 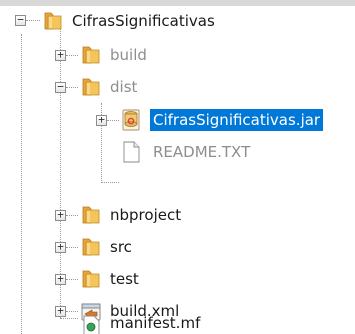 I want to click on project-folder-icon, so click(x=53, y=21).